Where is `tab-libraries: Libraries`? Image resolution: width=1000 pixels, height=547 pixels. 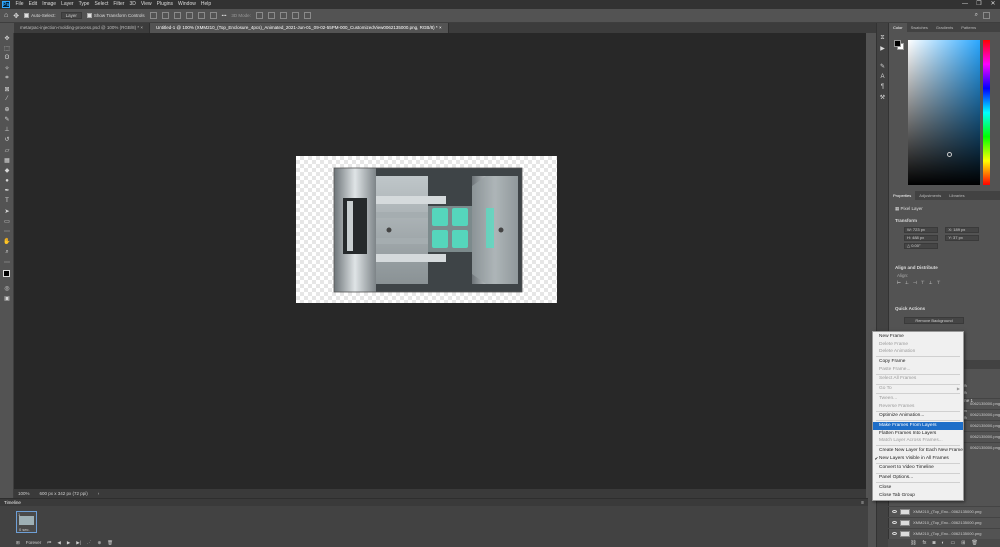 tab-libraries: Libraries is located at coordinates (956, 195).